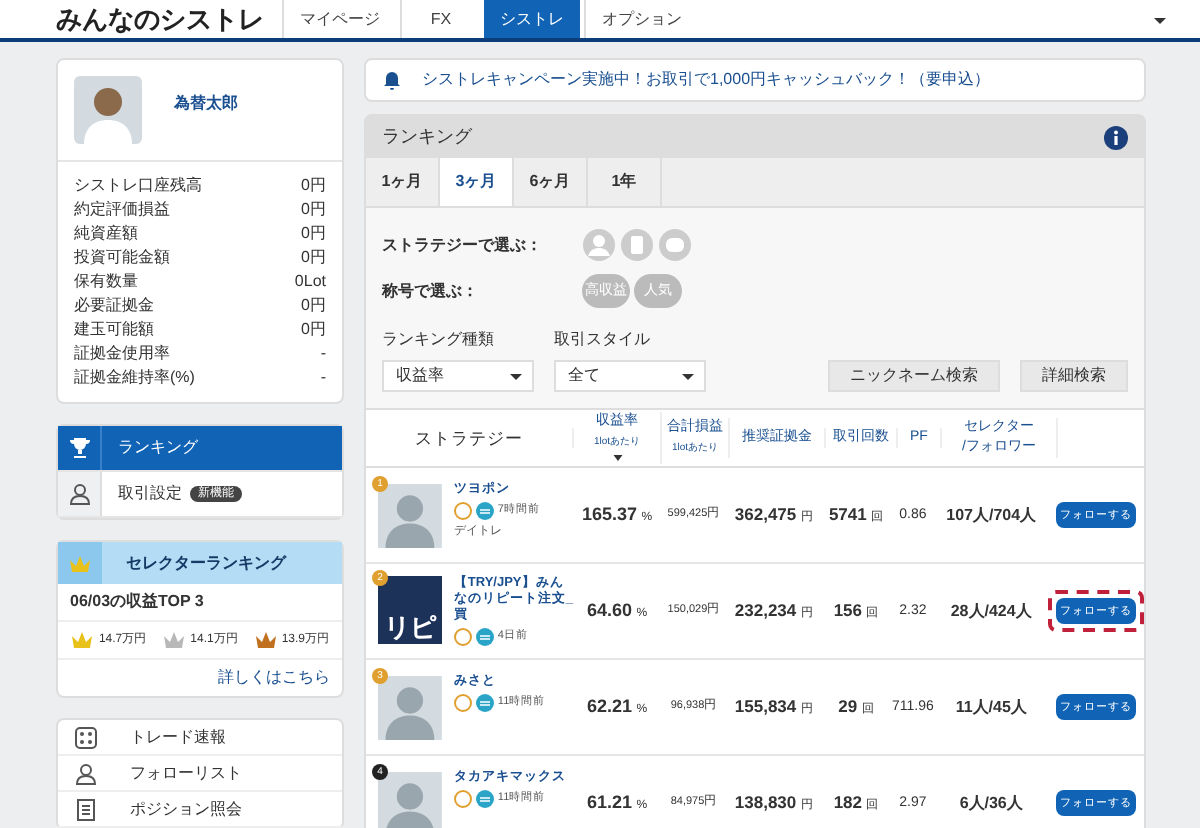 Image resolution: width=1200 pixels, height=828 pixels. I want to click on search-button: 詳細検索, so click(1074, 376).